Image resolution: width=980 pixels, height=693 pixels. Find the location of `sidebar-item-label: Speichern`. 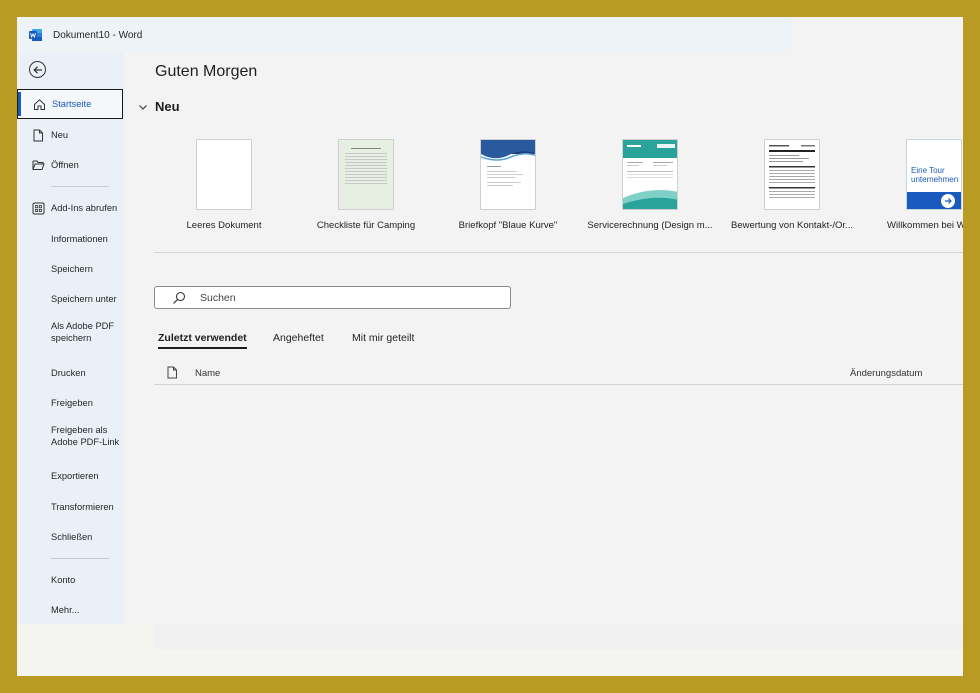

sidebar-item-label: Speichern is located at coordinates (72, 269).